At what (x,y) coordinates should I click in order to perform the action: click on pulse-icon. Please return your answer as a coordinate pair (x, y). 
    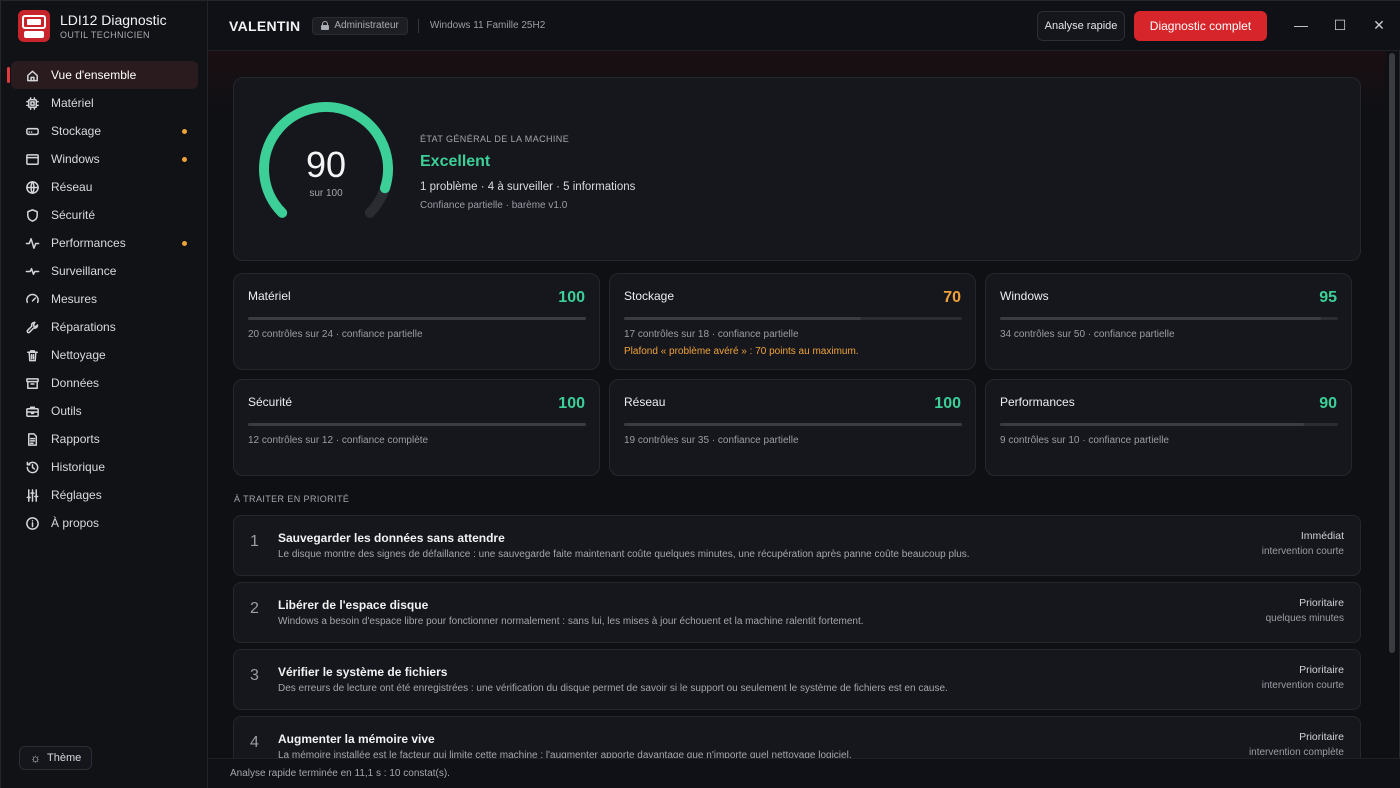
    Looking at the image, I should click on (32, 271).